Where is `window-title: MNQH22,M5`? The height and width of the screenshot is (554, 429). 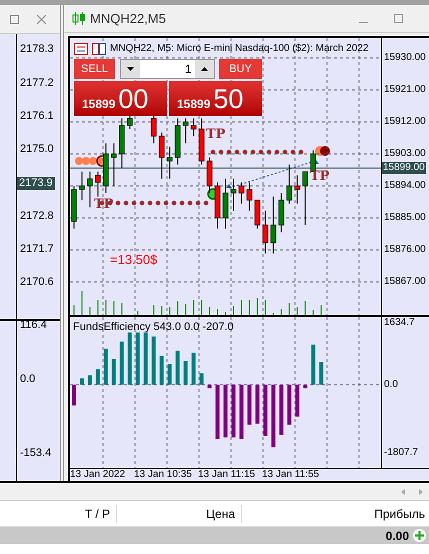 window-title: MNQH22,M5 is located at coordinates (128, 19).